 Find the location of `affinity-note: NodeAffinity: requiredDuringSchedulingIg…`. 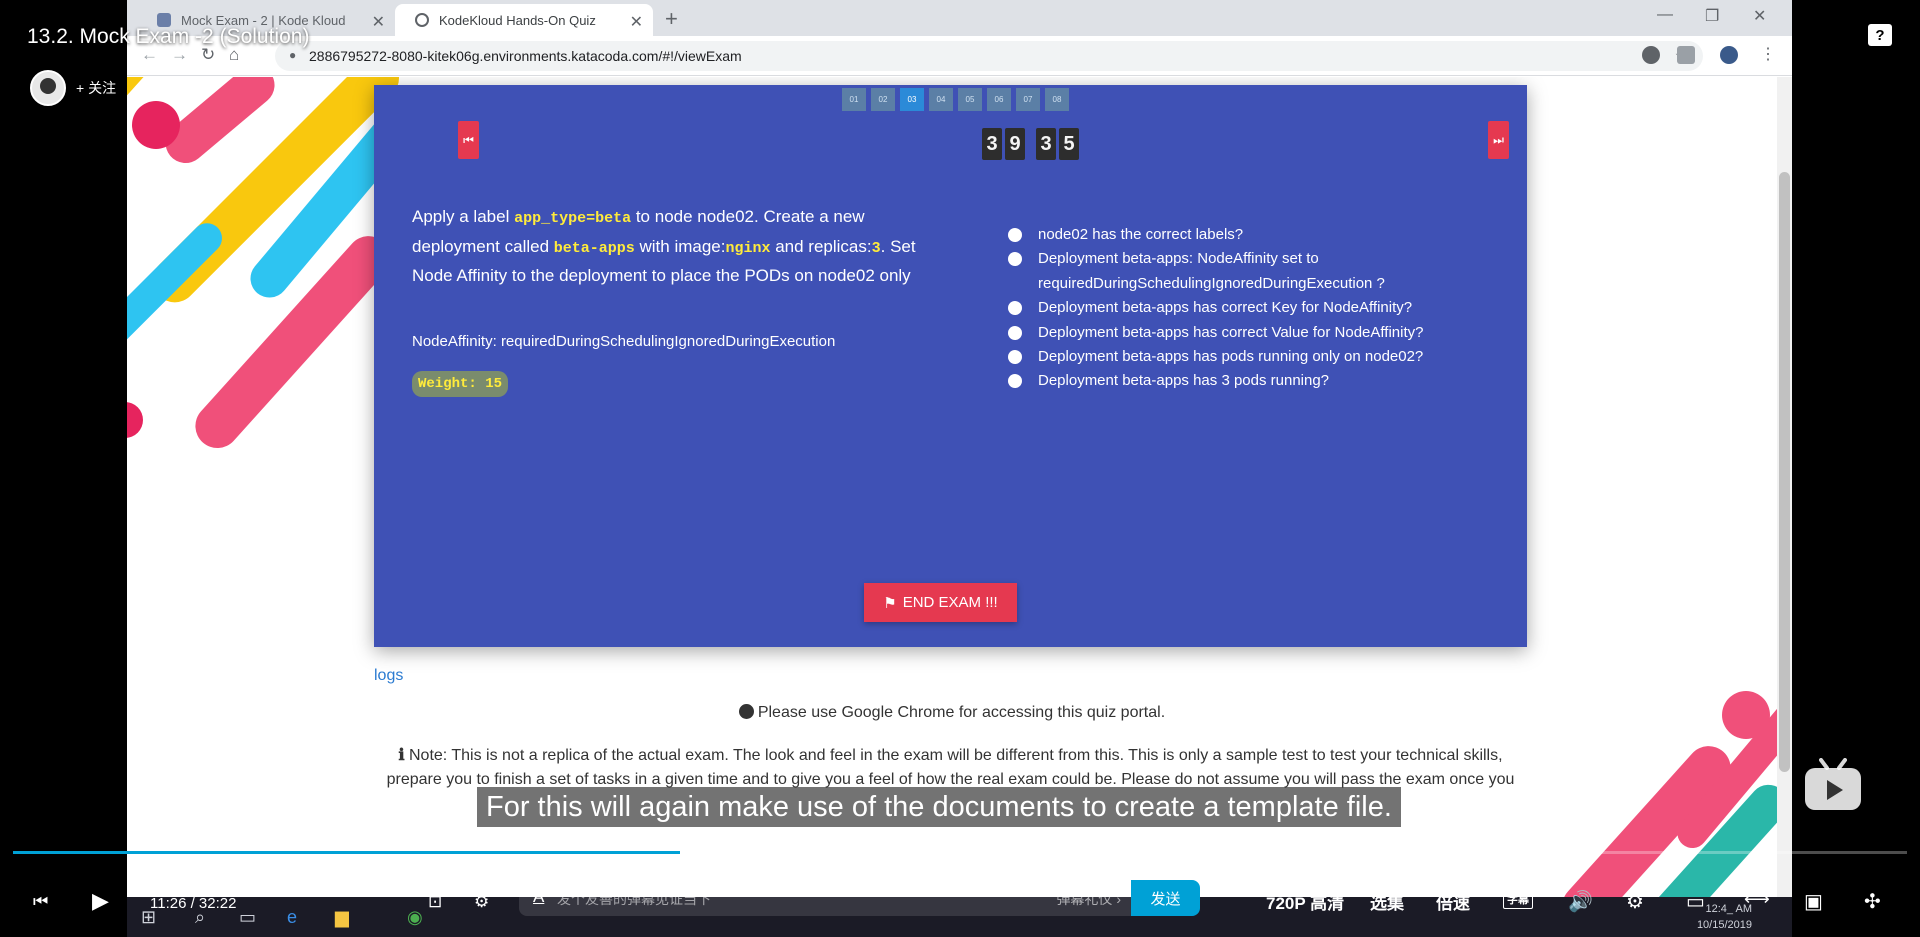

affinity-note: NodeAffinity: requiredDuringSchedulingIg… is located at coordinates (624, 341).